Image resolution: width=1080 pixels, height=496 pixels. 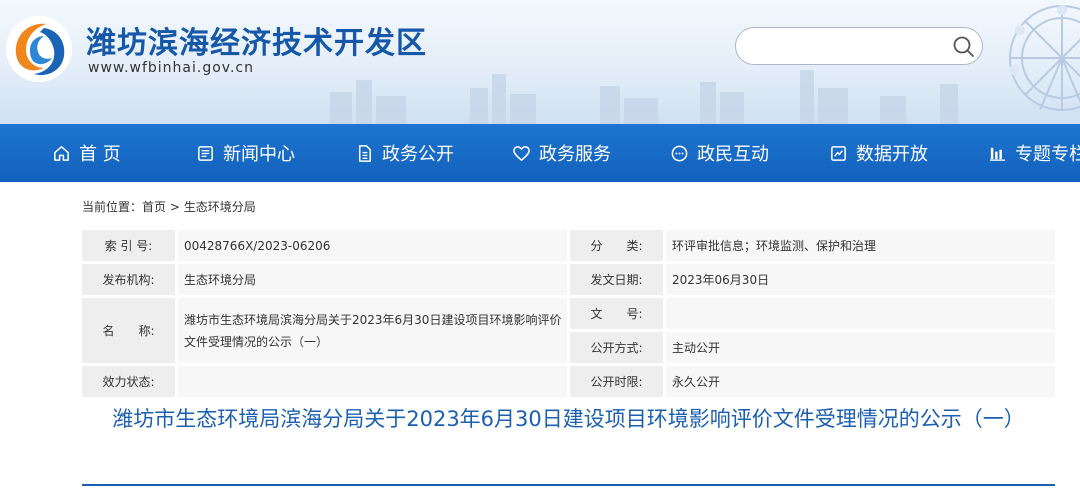 I want to click on date-label: 发文日期:, so click(x=618, y=281).